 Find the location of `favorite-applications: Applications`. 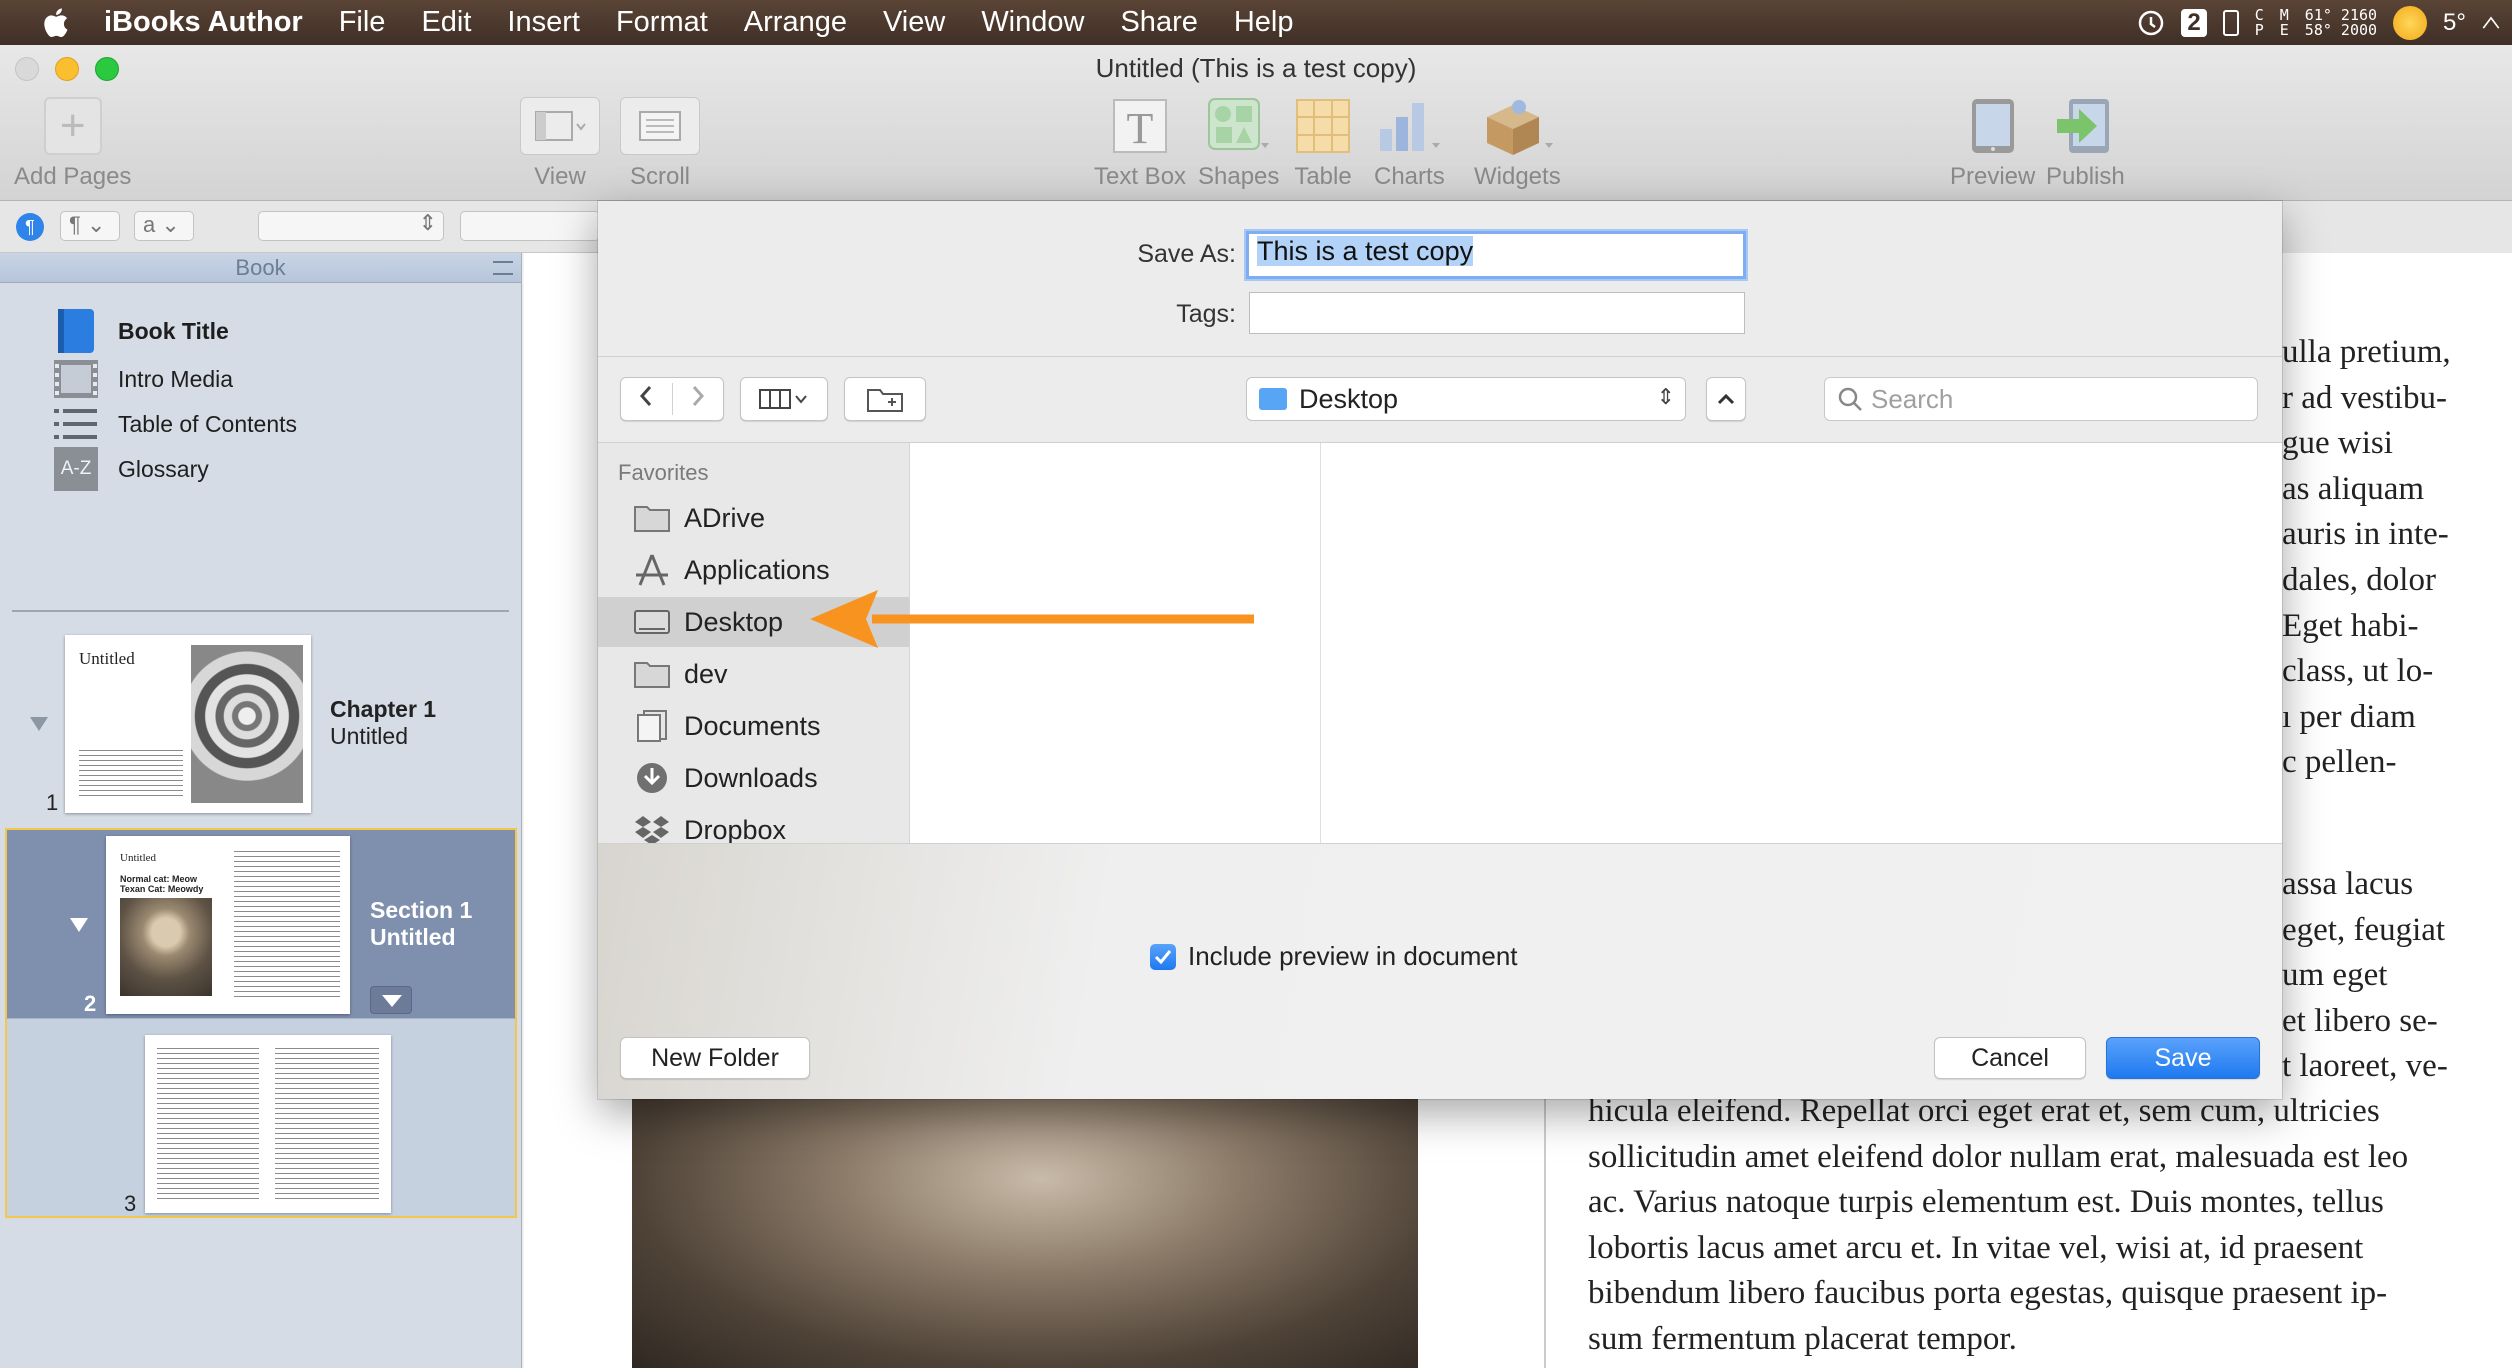

favorite-applications: Applications is located at coordinates (753, 570).